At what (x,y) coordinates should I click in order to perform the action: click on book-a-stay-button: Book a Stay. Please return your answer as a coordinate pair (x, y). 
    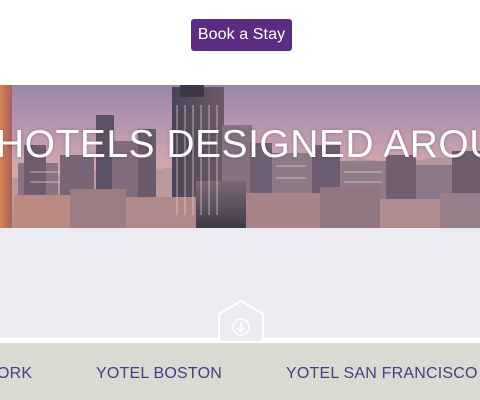
    Looking at the image, I should click on (241, 35).